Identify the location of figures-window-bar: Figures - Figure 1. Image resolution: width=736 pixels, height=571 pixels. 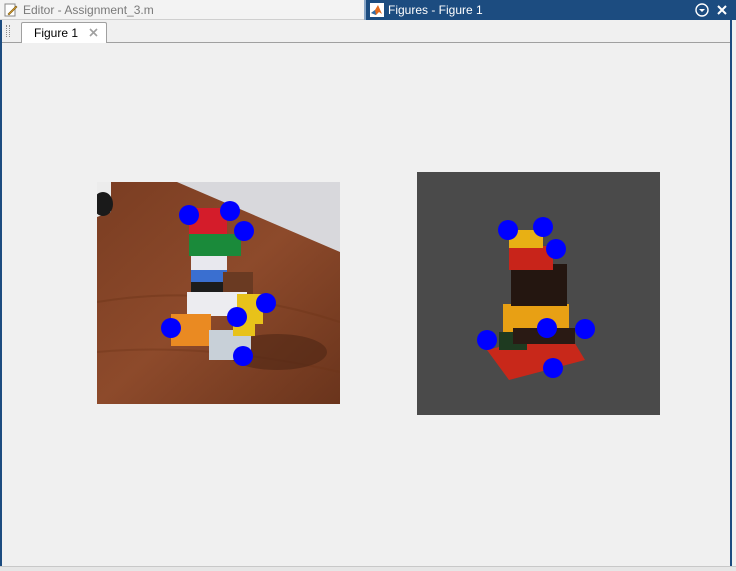
(550, 10).